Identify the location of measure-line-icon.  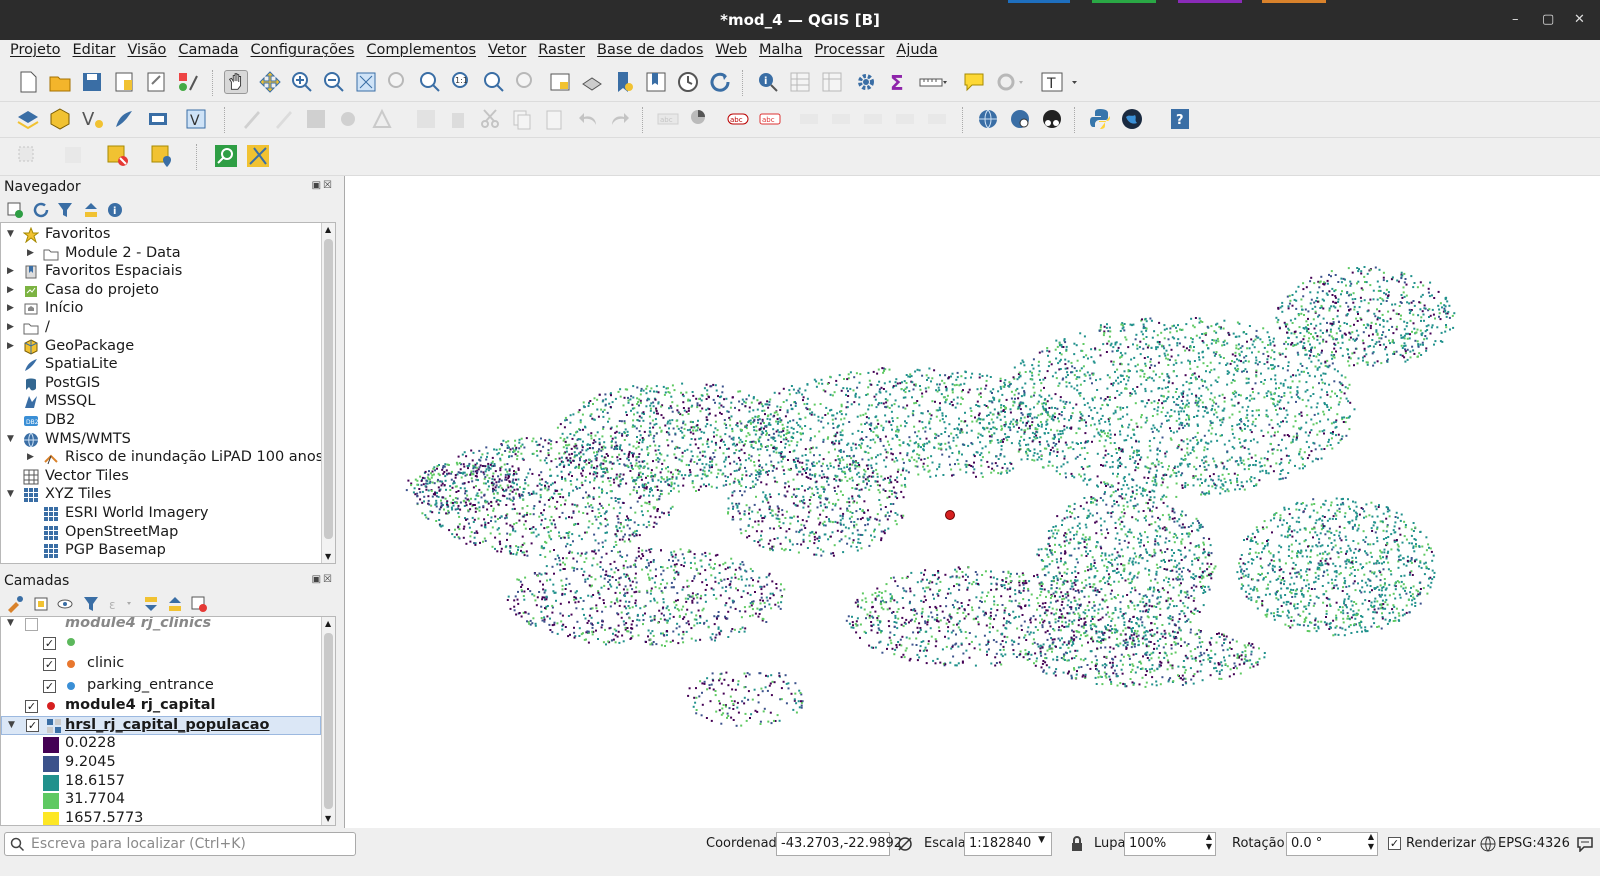
(933, 82).